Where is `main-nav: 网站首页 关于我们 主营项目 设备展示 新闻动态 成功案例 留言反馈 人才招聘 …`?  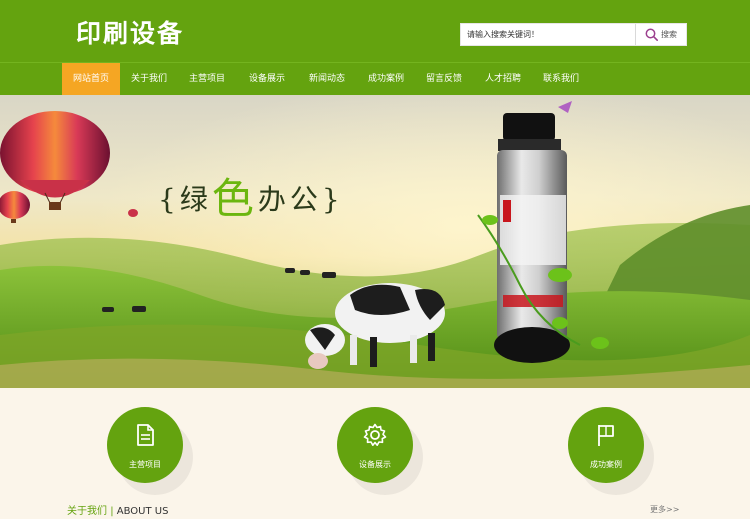
main-nav: 网站首页 关于我们 主营项目 设备展示 新闻动态 成功案例 留言反馈 人才招聘 … is located at coordinates (375, 78).